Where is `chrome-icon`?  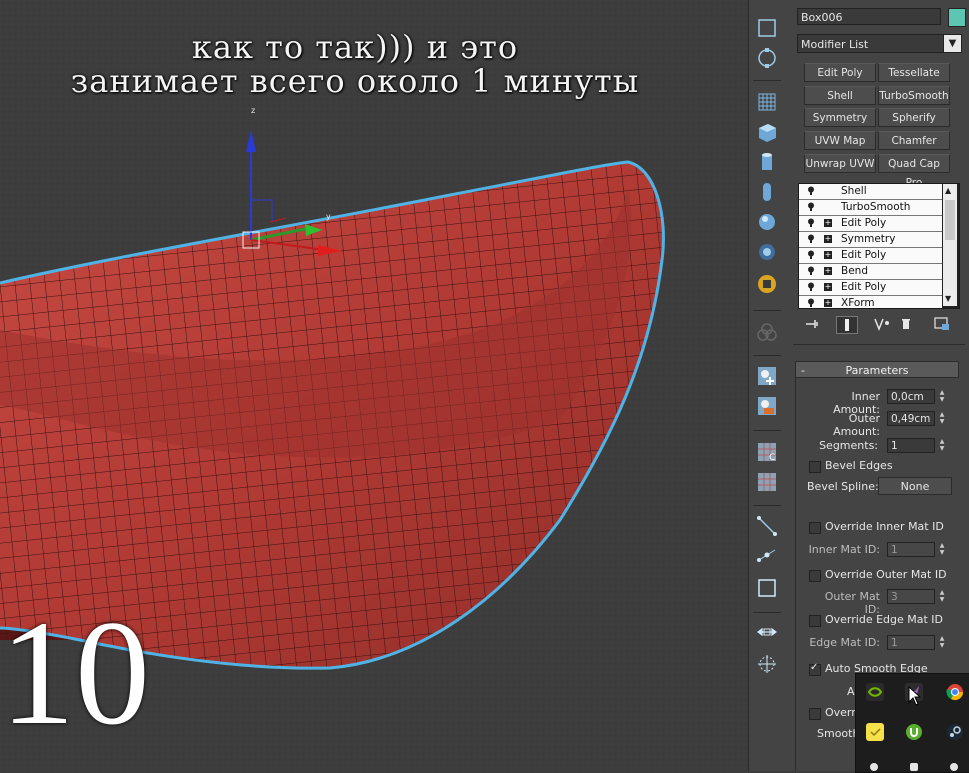 chrome-icon is located at coordinates (955, 692).